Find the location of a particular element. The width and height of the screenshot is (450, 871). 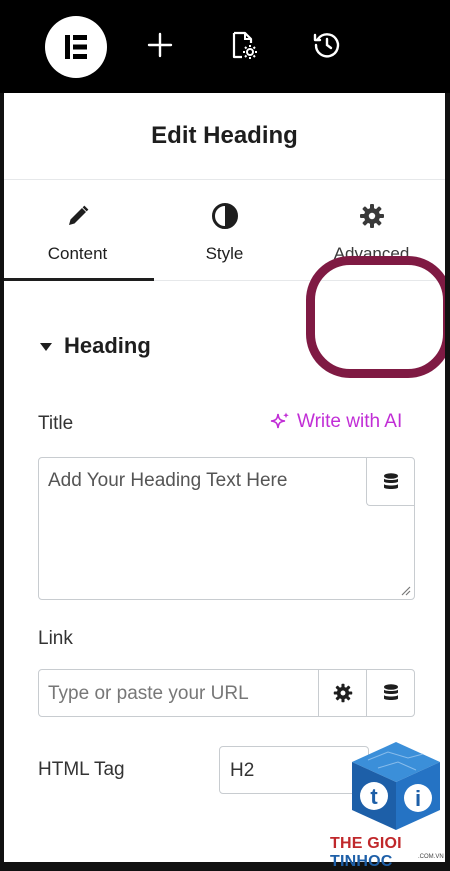

section-heading-toggle: Heading is located at coordinates (95, 346).